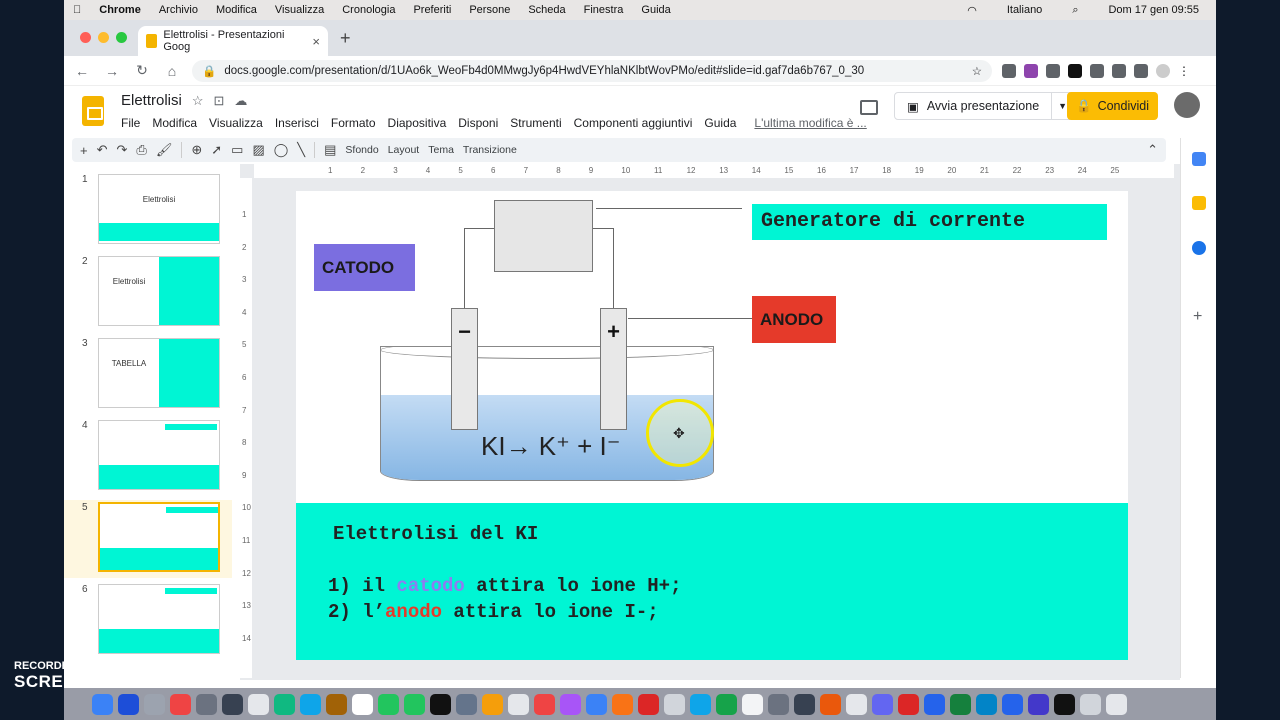  What do you see at coordinates (159, 373) in the screenshot?
I see `slide-thumbnail: TABELLA` at bounding box center [159, 373].